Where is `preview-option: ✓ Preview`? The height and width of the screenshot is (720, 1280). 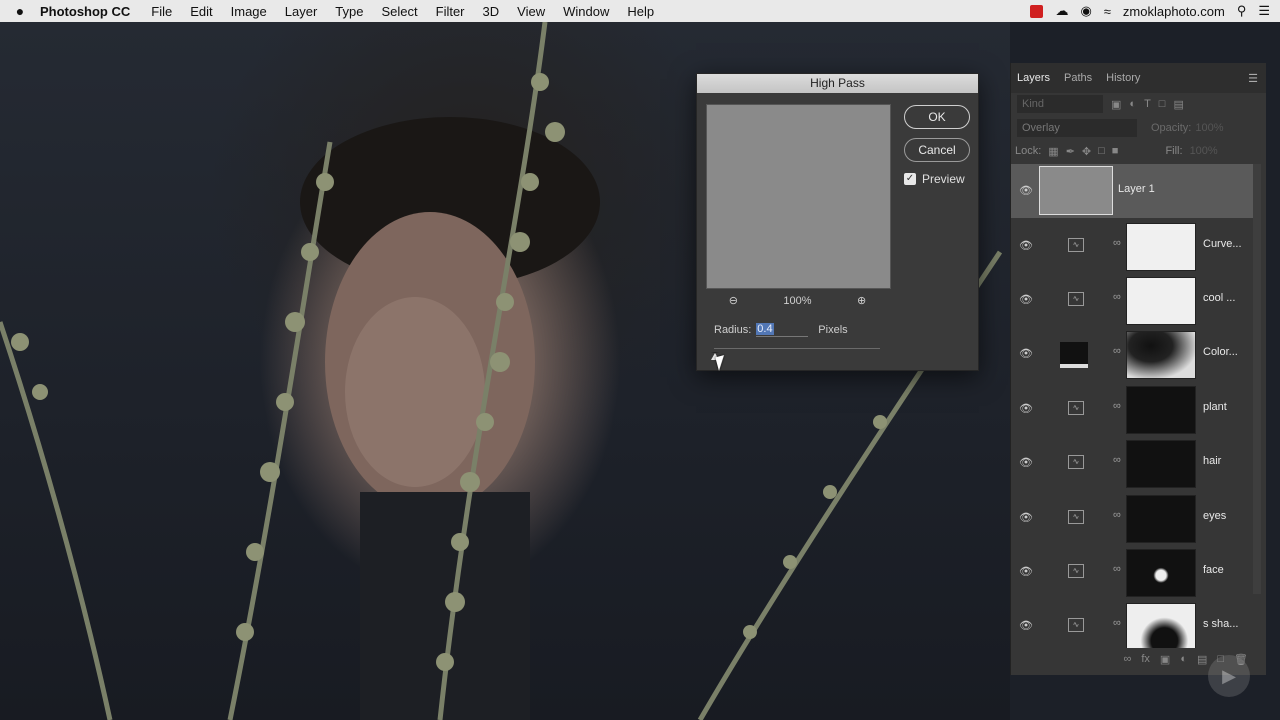 preview-option: ✓ Preview is located at coordinates (934, 179).